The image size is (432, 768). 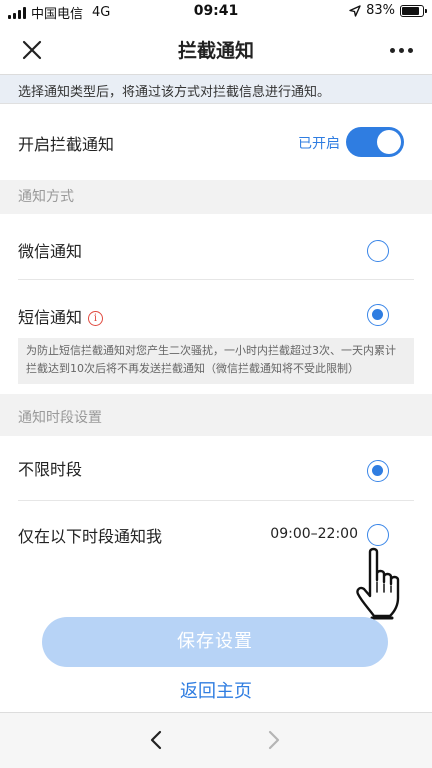 I want to click on hand-pointer-icon, so click(x=378, y=583).